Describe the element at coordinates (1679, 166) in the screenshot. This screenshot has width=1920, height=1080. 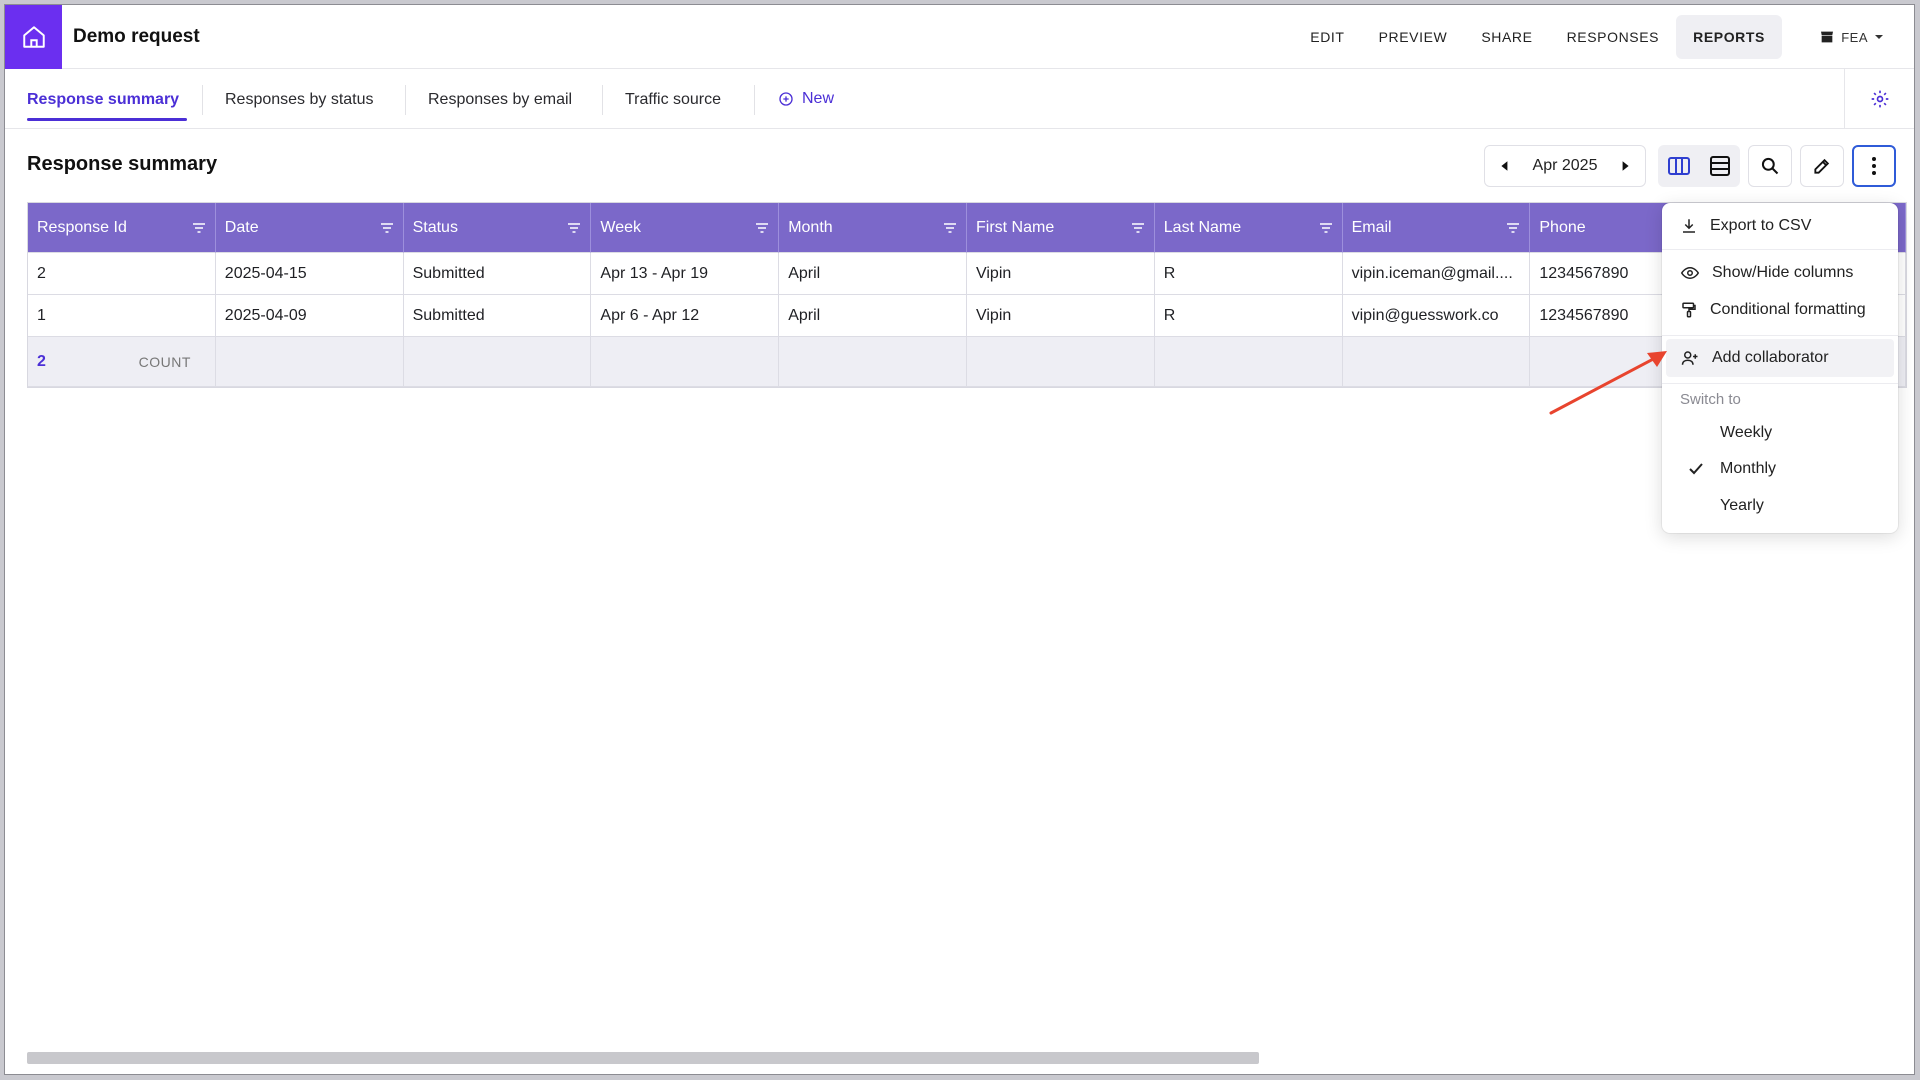
I see `columns-icon` at that location.